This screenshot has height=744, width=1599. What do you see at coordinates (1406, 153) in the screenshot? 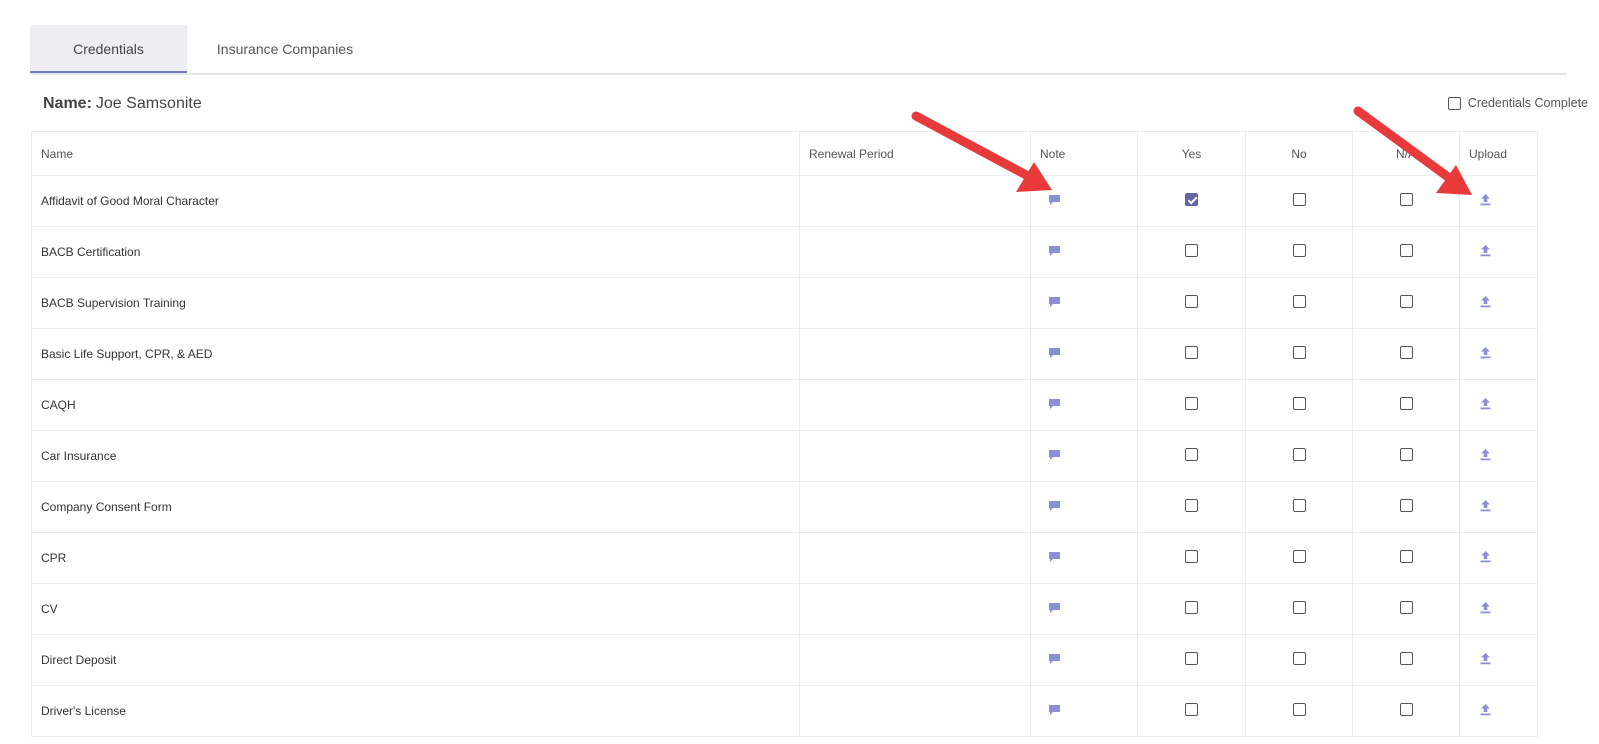
I see `column-header-na: N/A` at bounding box center [1406, 153].